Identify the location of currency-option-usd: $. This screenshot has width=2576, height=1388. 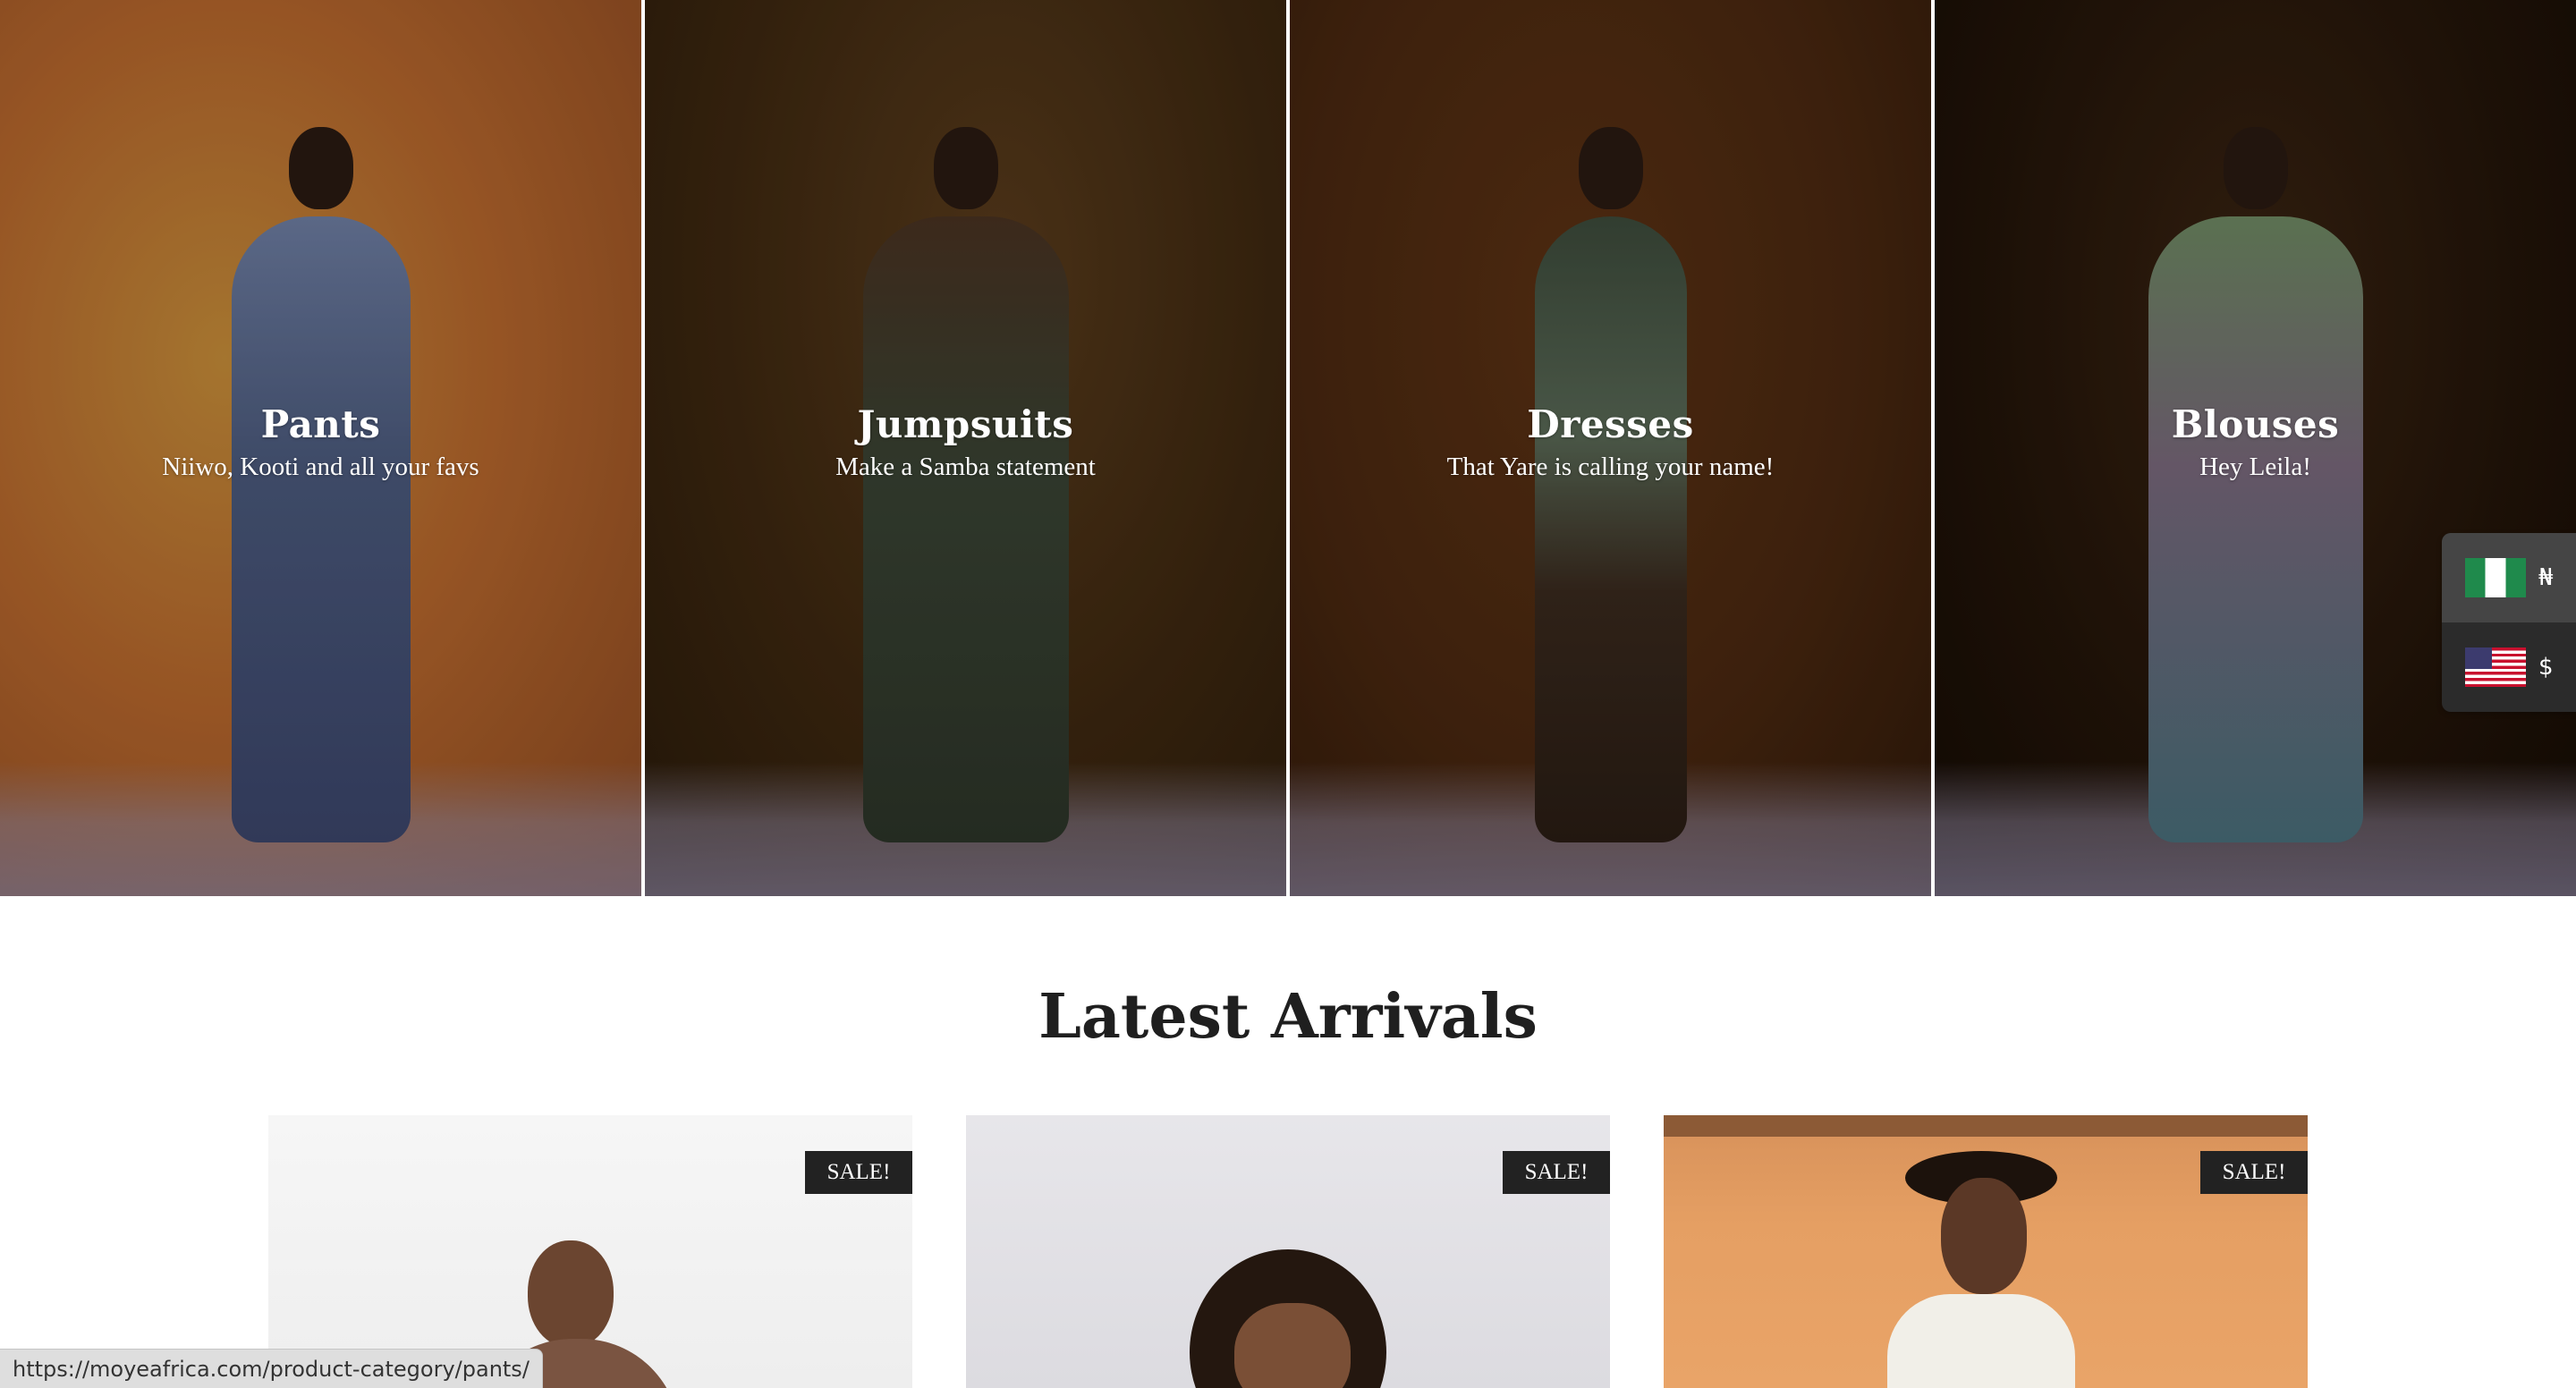
(2509, 667).